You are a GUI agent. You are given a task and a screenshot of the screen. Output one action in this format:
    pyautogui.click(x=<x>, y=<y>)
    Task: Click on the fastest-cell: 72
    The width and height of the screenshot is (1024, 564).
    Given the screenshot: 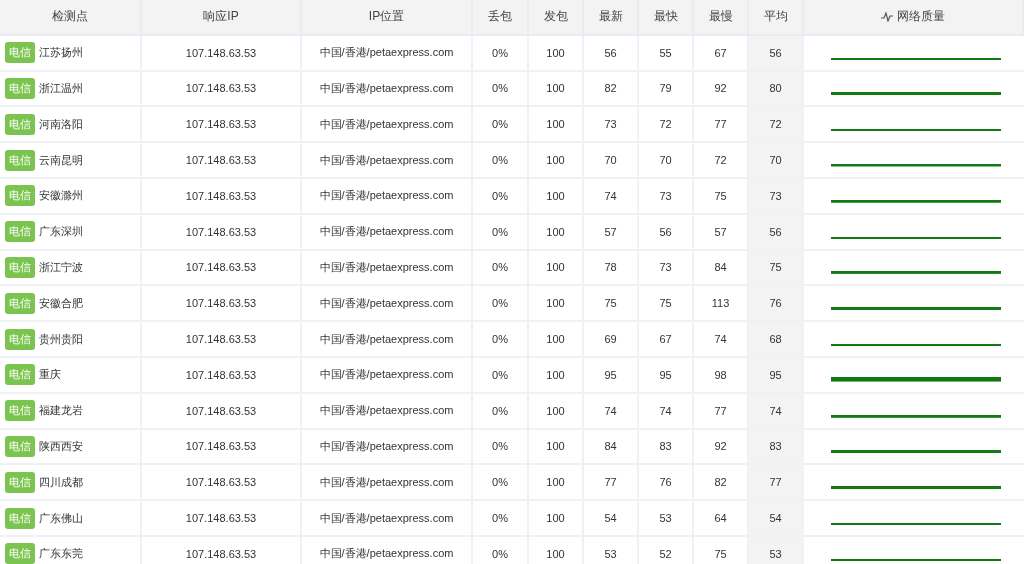 What is the action you would take?
    pyautogui.click(x=666, y=125)
    